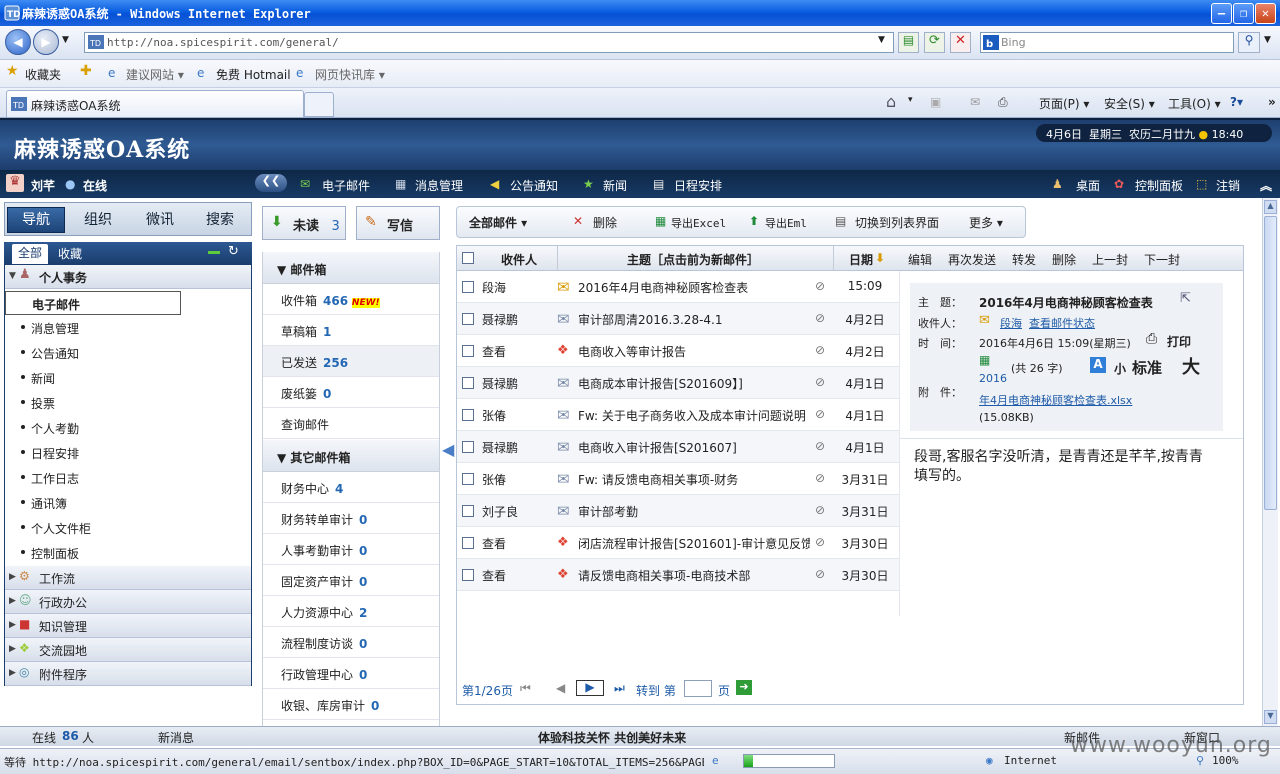 This screenshot has height=774, width=1280. I want to click on user-name: 刘芊, so click(43, 185).